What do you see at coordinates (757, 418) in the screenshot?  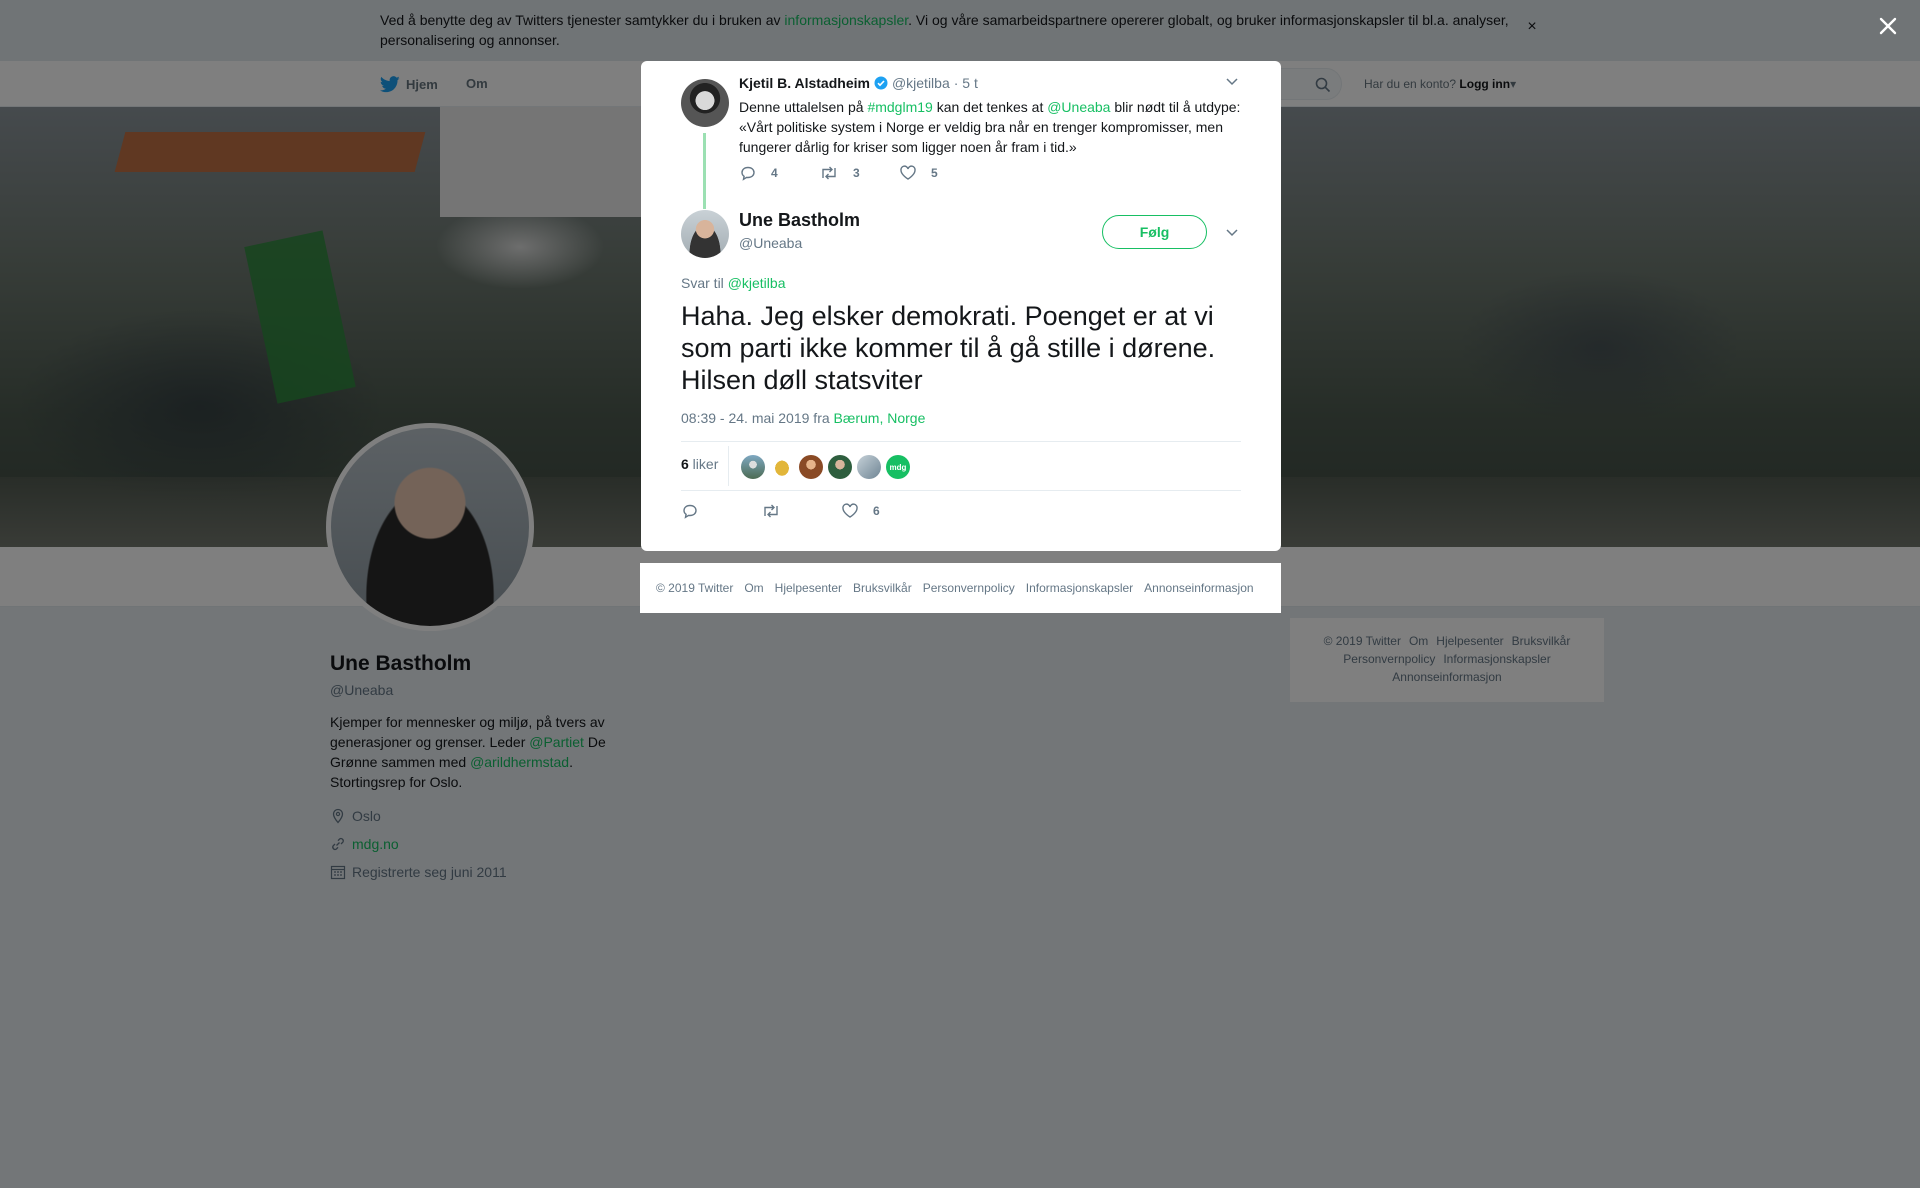 I see `timestamp-text: 08:39 - 24. mai 2019 fra` at bounding box center [757, 418].